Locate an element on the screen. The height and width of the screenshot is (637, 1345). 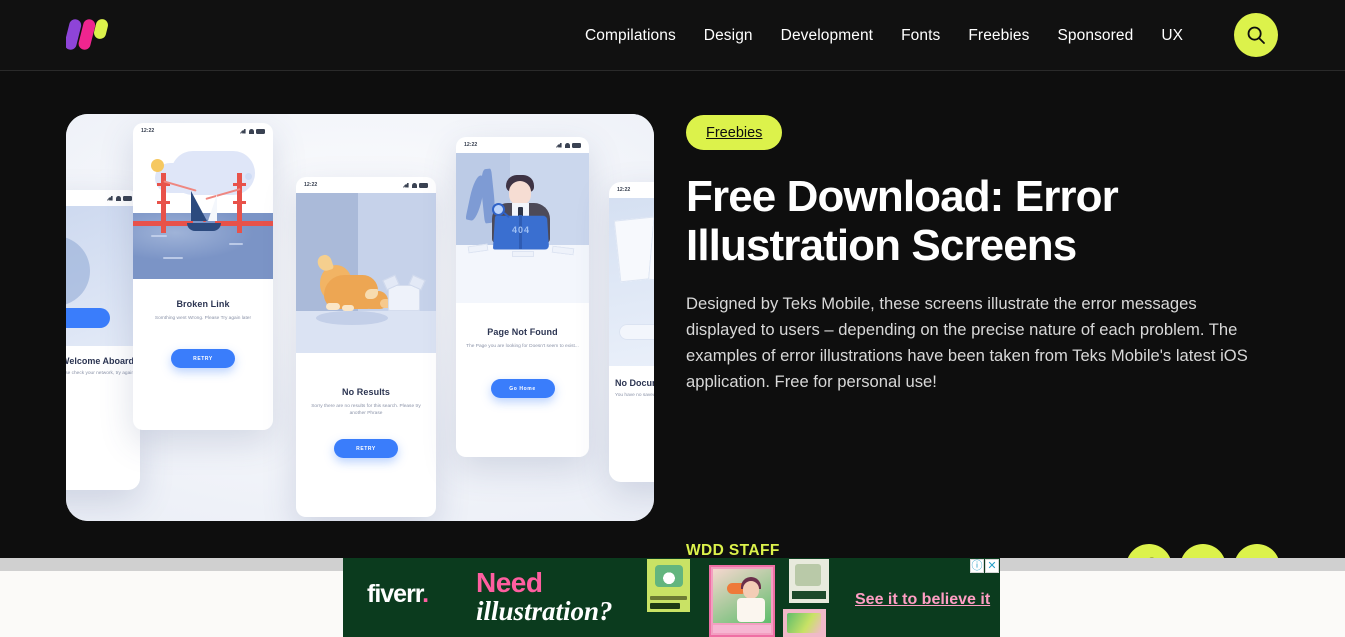
search-icon is located at coordinates (1256, 35).